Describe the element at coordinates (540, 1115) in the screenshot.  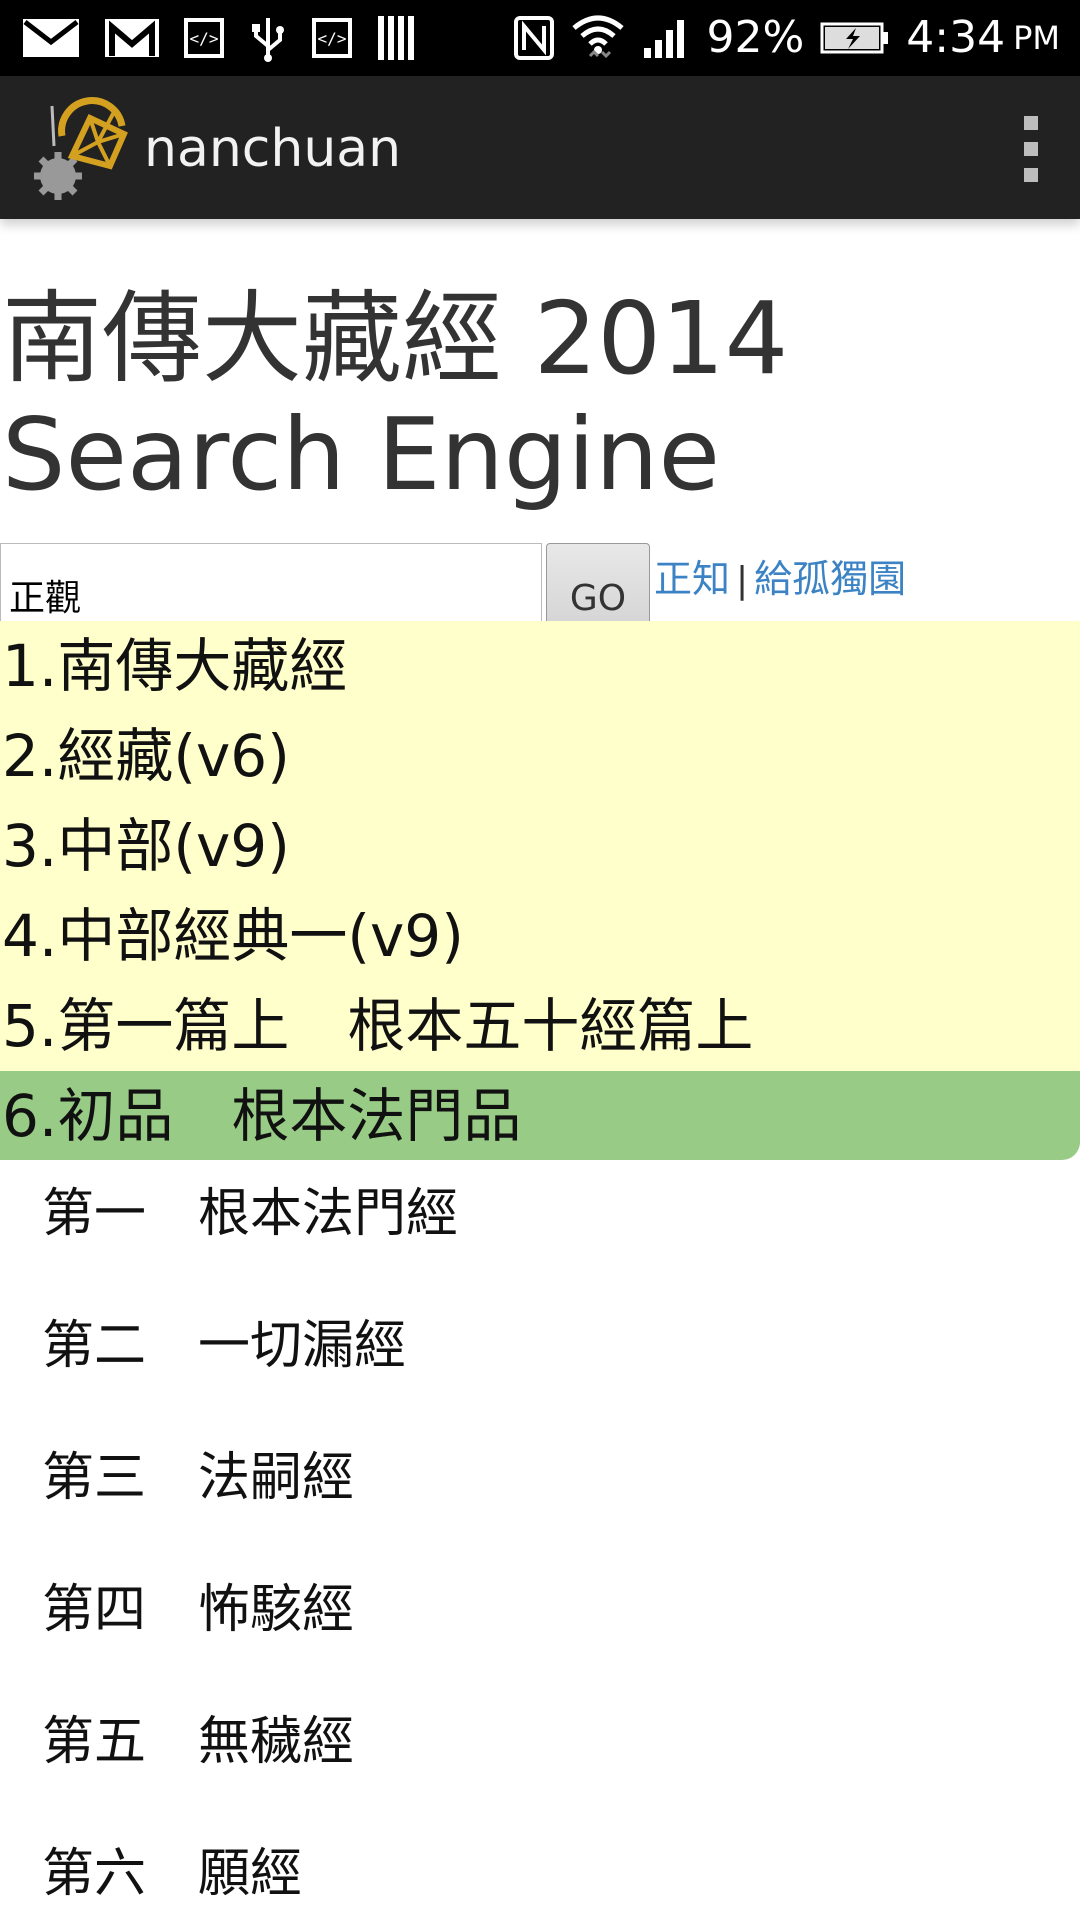
I see `breadcrumb-current: 6.初品 根本法門品` at that location.